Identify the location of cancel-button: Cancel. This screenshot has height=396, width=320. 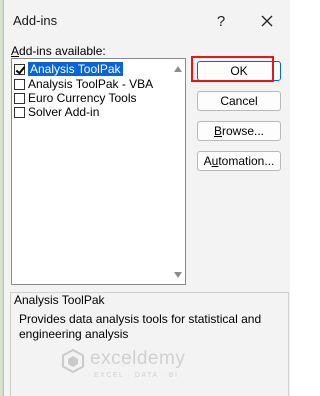
(239, 101).